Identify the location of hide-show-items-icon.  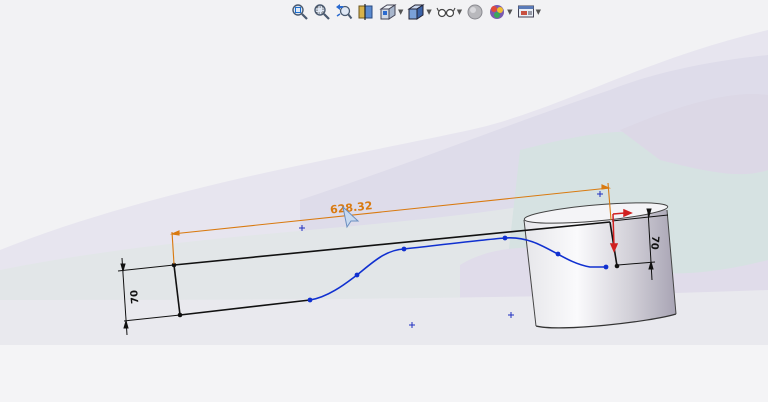
(446, 12).